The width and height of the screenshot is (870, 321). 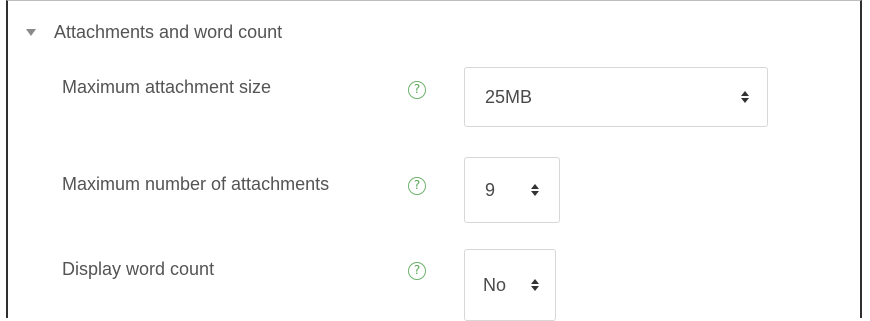 I want to click on section-title: Attachments and word count, so click(x=168, y=31).